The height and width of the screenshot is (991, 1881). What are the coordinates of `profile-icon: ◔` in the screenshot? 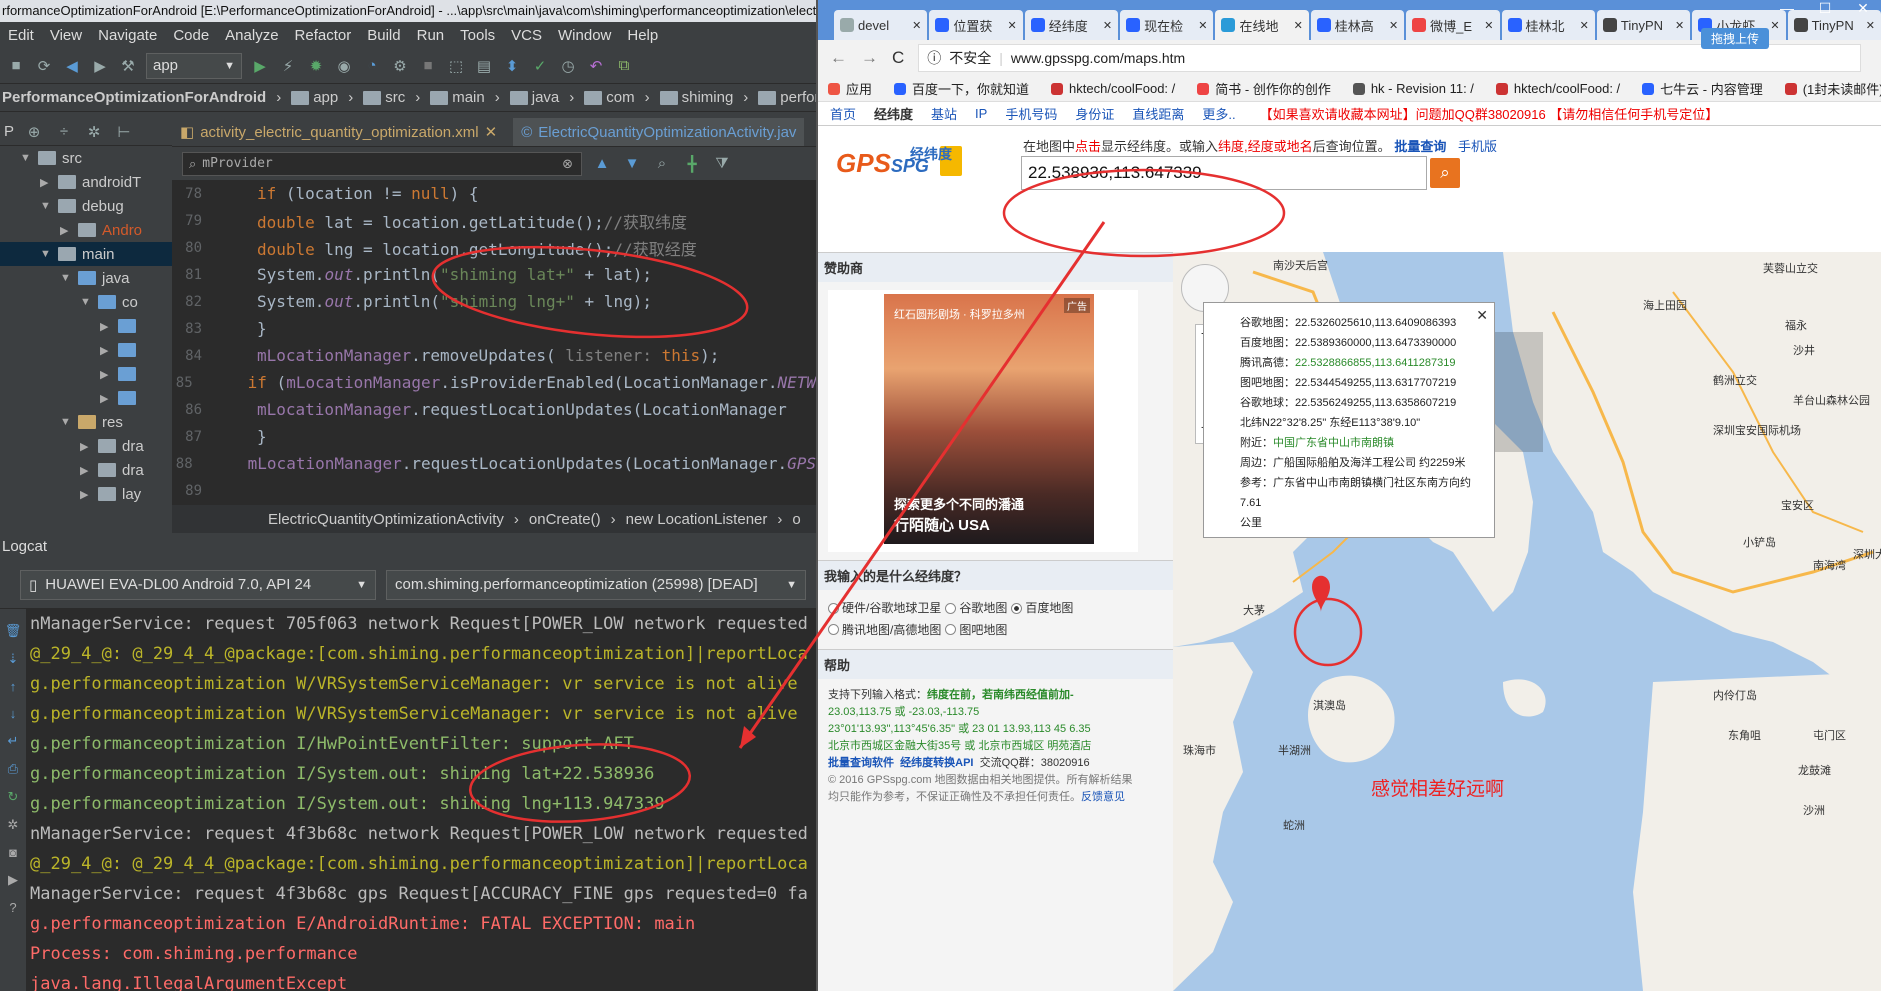 It's located at (372, 66).